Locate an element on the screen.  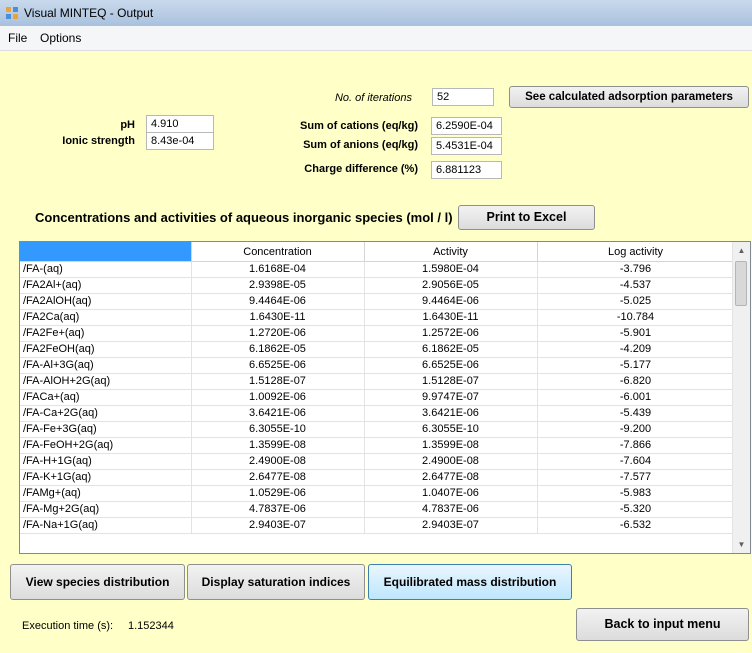
table-row: /FA-Na+1G(aq) 2.9403E-07 2.9403E-07 -6.532 is located at coordinates (377, 525).